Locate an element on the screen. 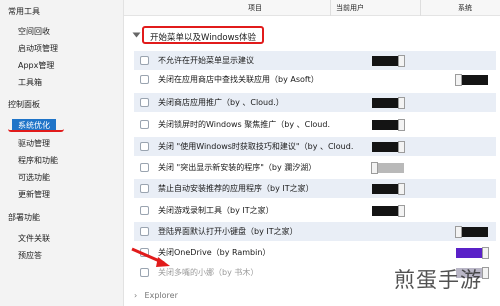 Image resolution: width=500 pixels, height=306 pixels. red-underline-annotation is located at coordinates (36, 130).